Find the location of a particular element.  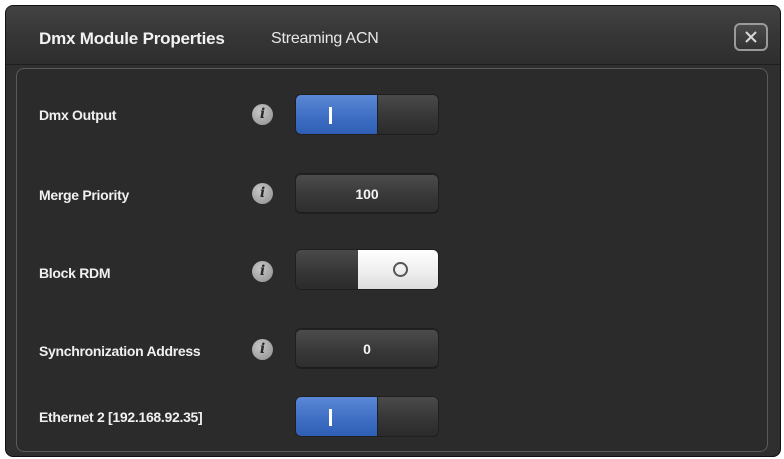

merge-priority-label: Merge Priority is located at coordinates (84, 195).